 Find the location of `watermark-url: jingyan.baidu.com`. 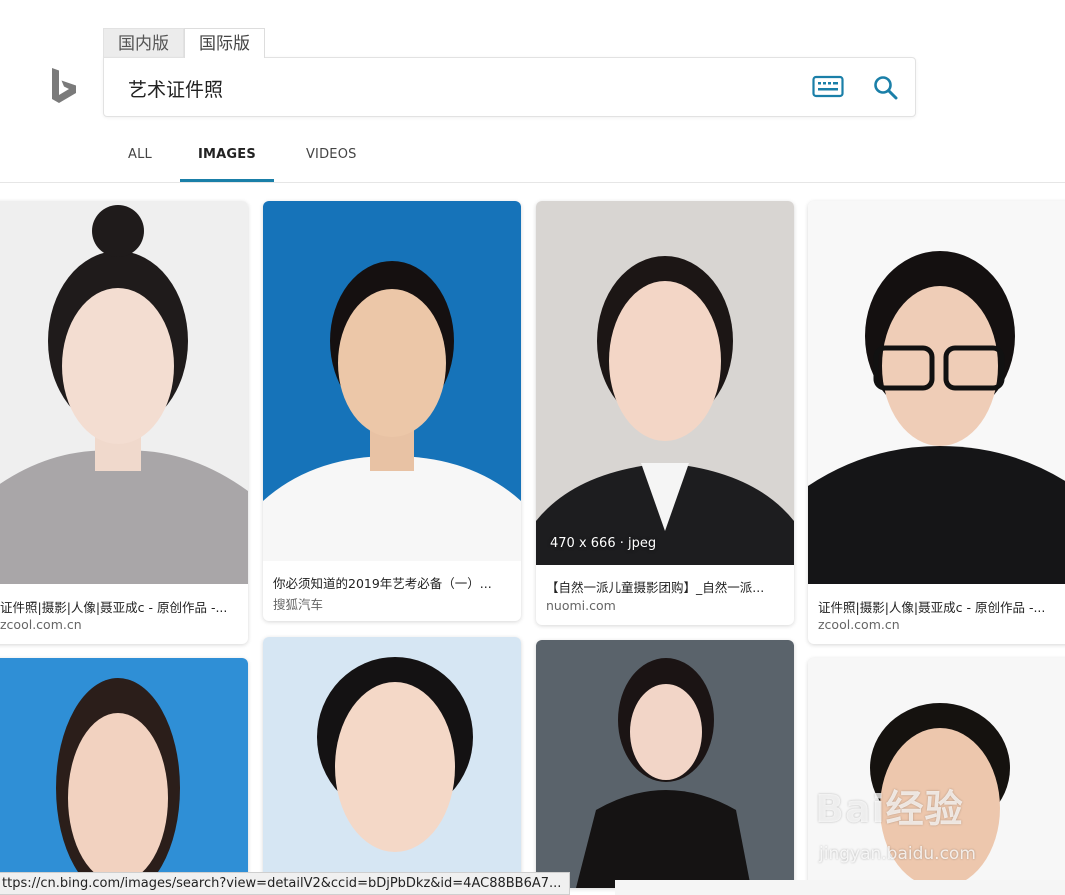

watermark-url: jingyan.baidu.com is located at coordinates (897, 854).